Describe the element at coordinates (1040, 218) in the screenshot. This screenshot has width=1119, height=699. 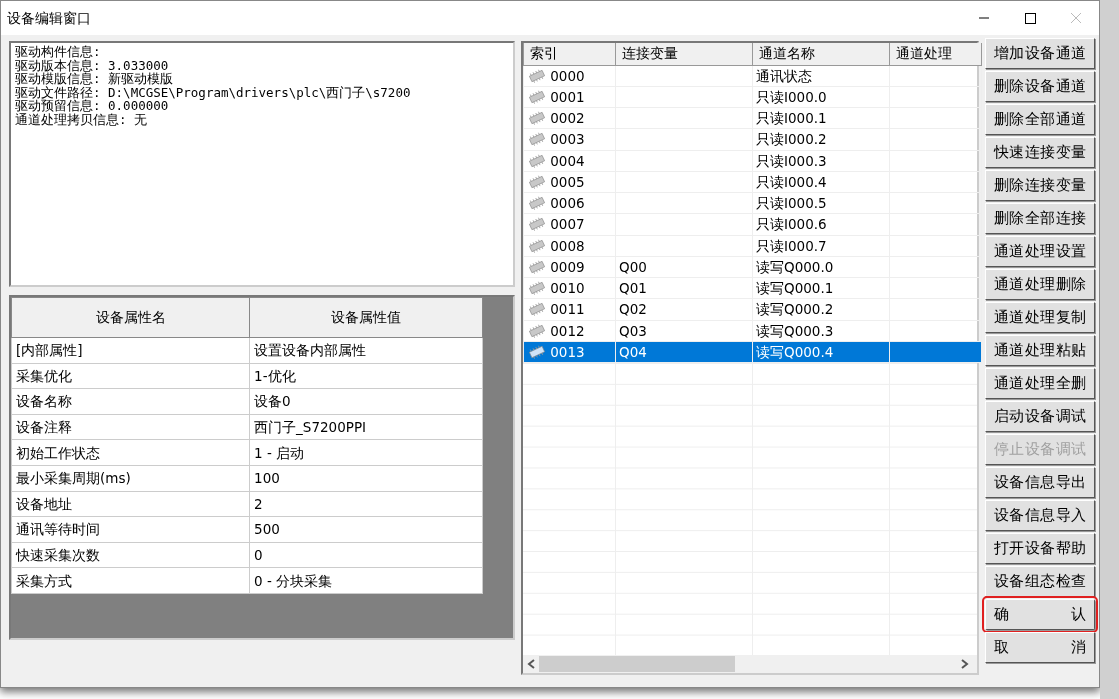
I see `action-button: 删除全部连接` at that location.